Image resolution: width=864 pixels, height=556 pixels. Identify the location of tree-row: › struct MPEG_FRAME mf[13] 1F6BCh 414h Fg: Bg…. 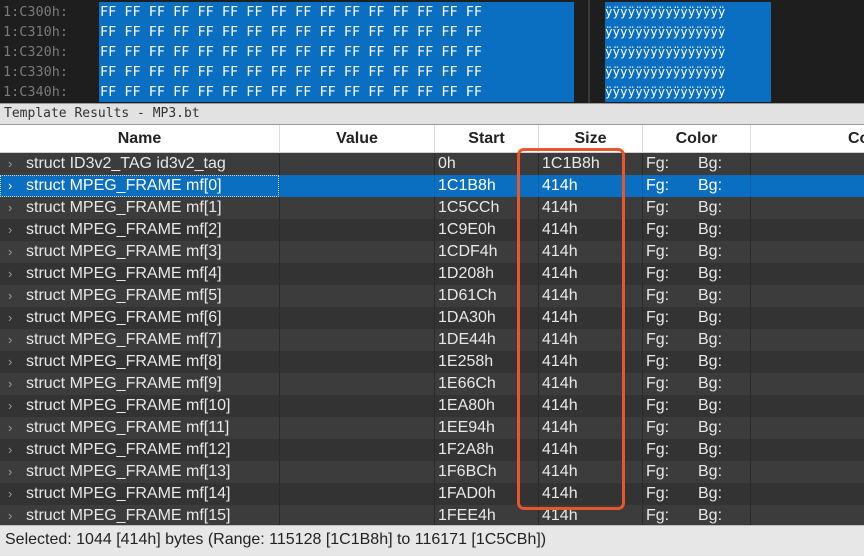
(432, 472).